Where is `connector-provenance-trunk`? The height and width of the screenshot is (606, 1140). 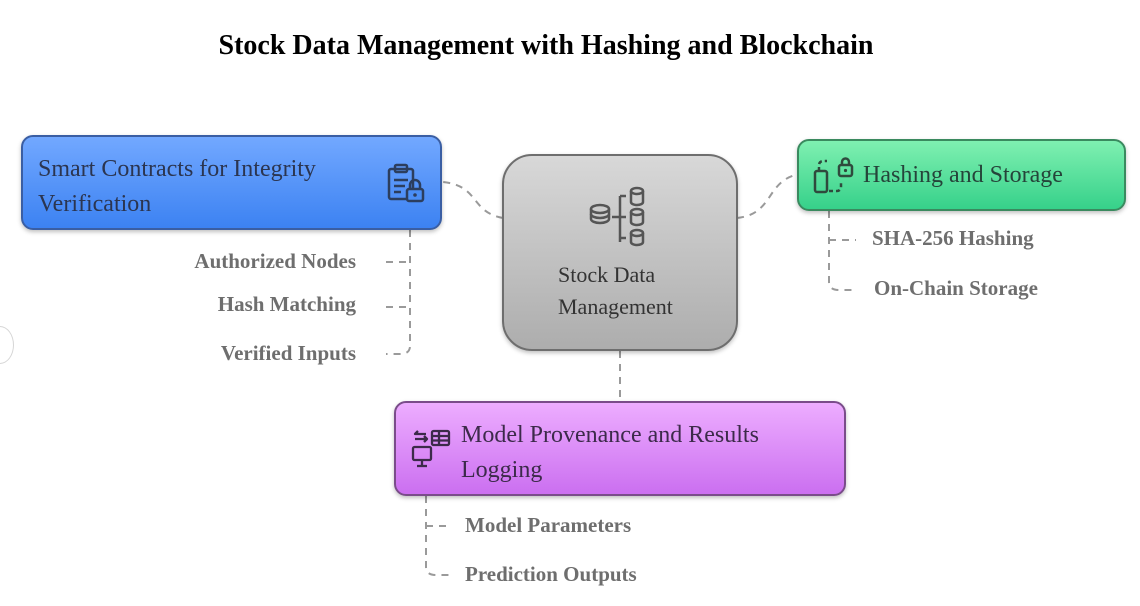 connector-provenance-trunk is located at coordinates (438, 536).